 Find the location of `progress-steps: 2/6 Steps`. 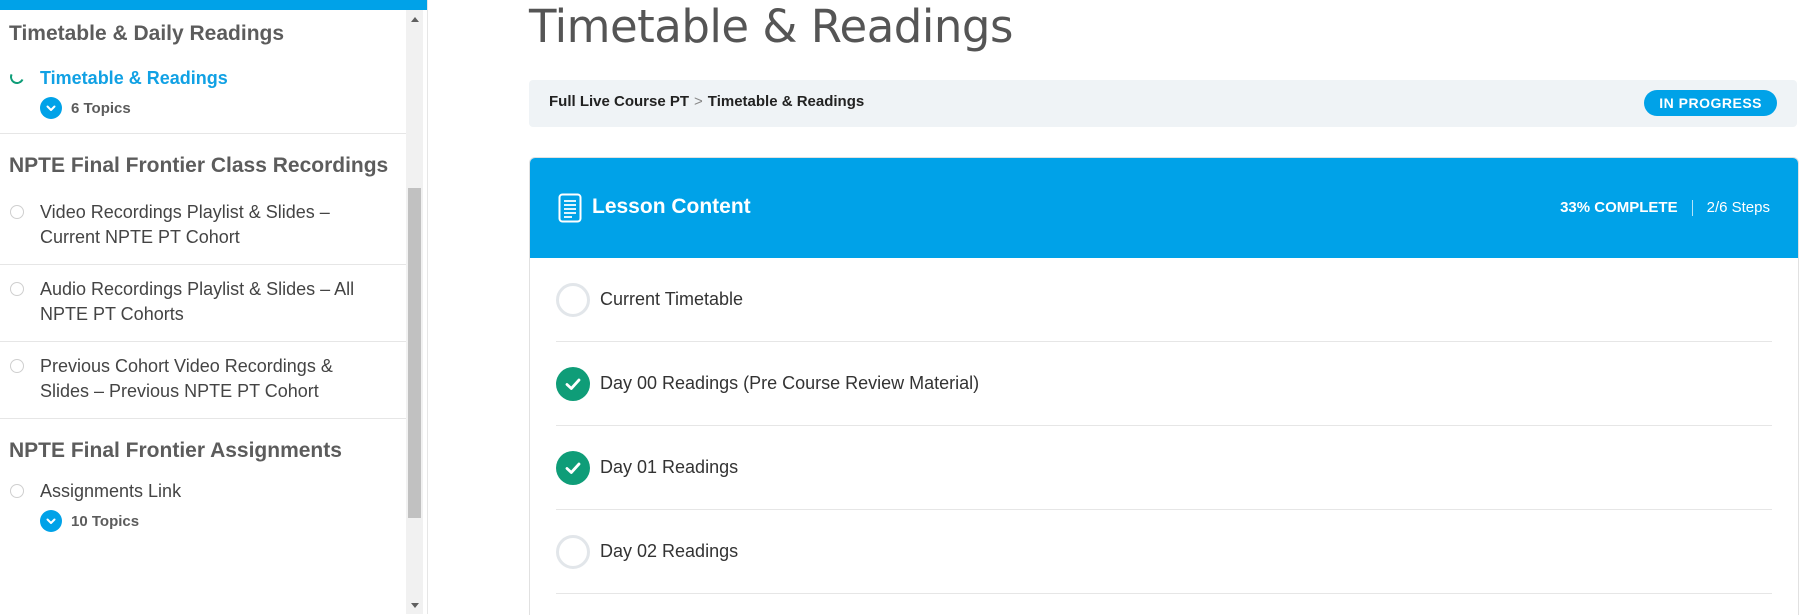

progress-steps: 2/6 Steps is located at coordinates (1738, 207).